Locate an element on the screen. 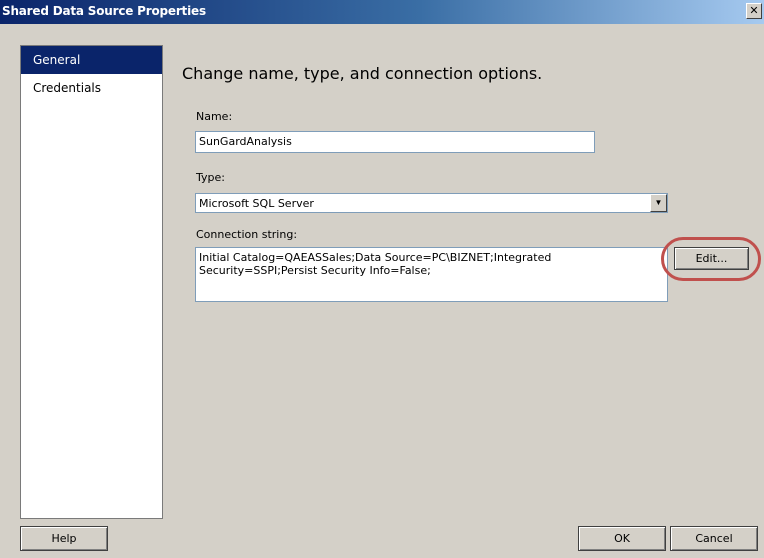  name-label: Name: is located at coordinates (214, 116).